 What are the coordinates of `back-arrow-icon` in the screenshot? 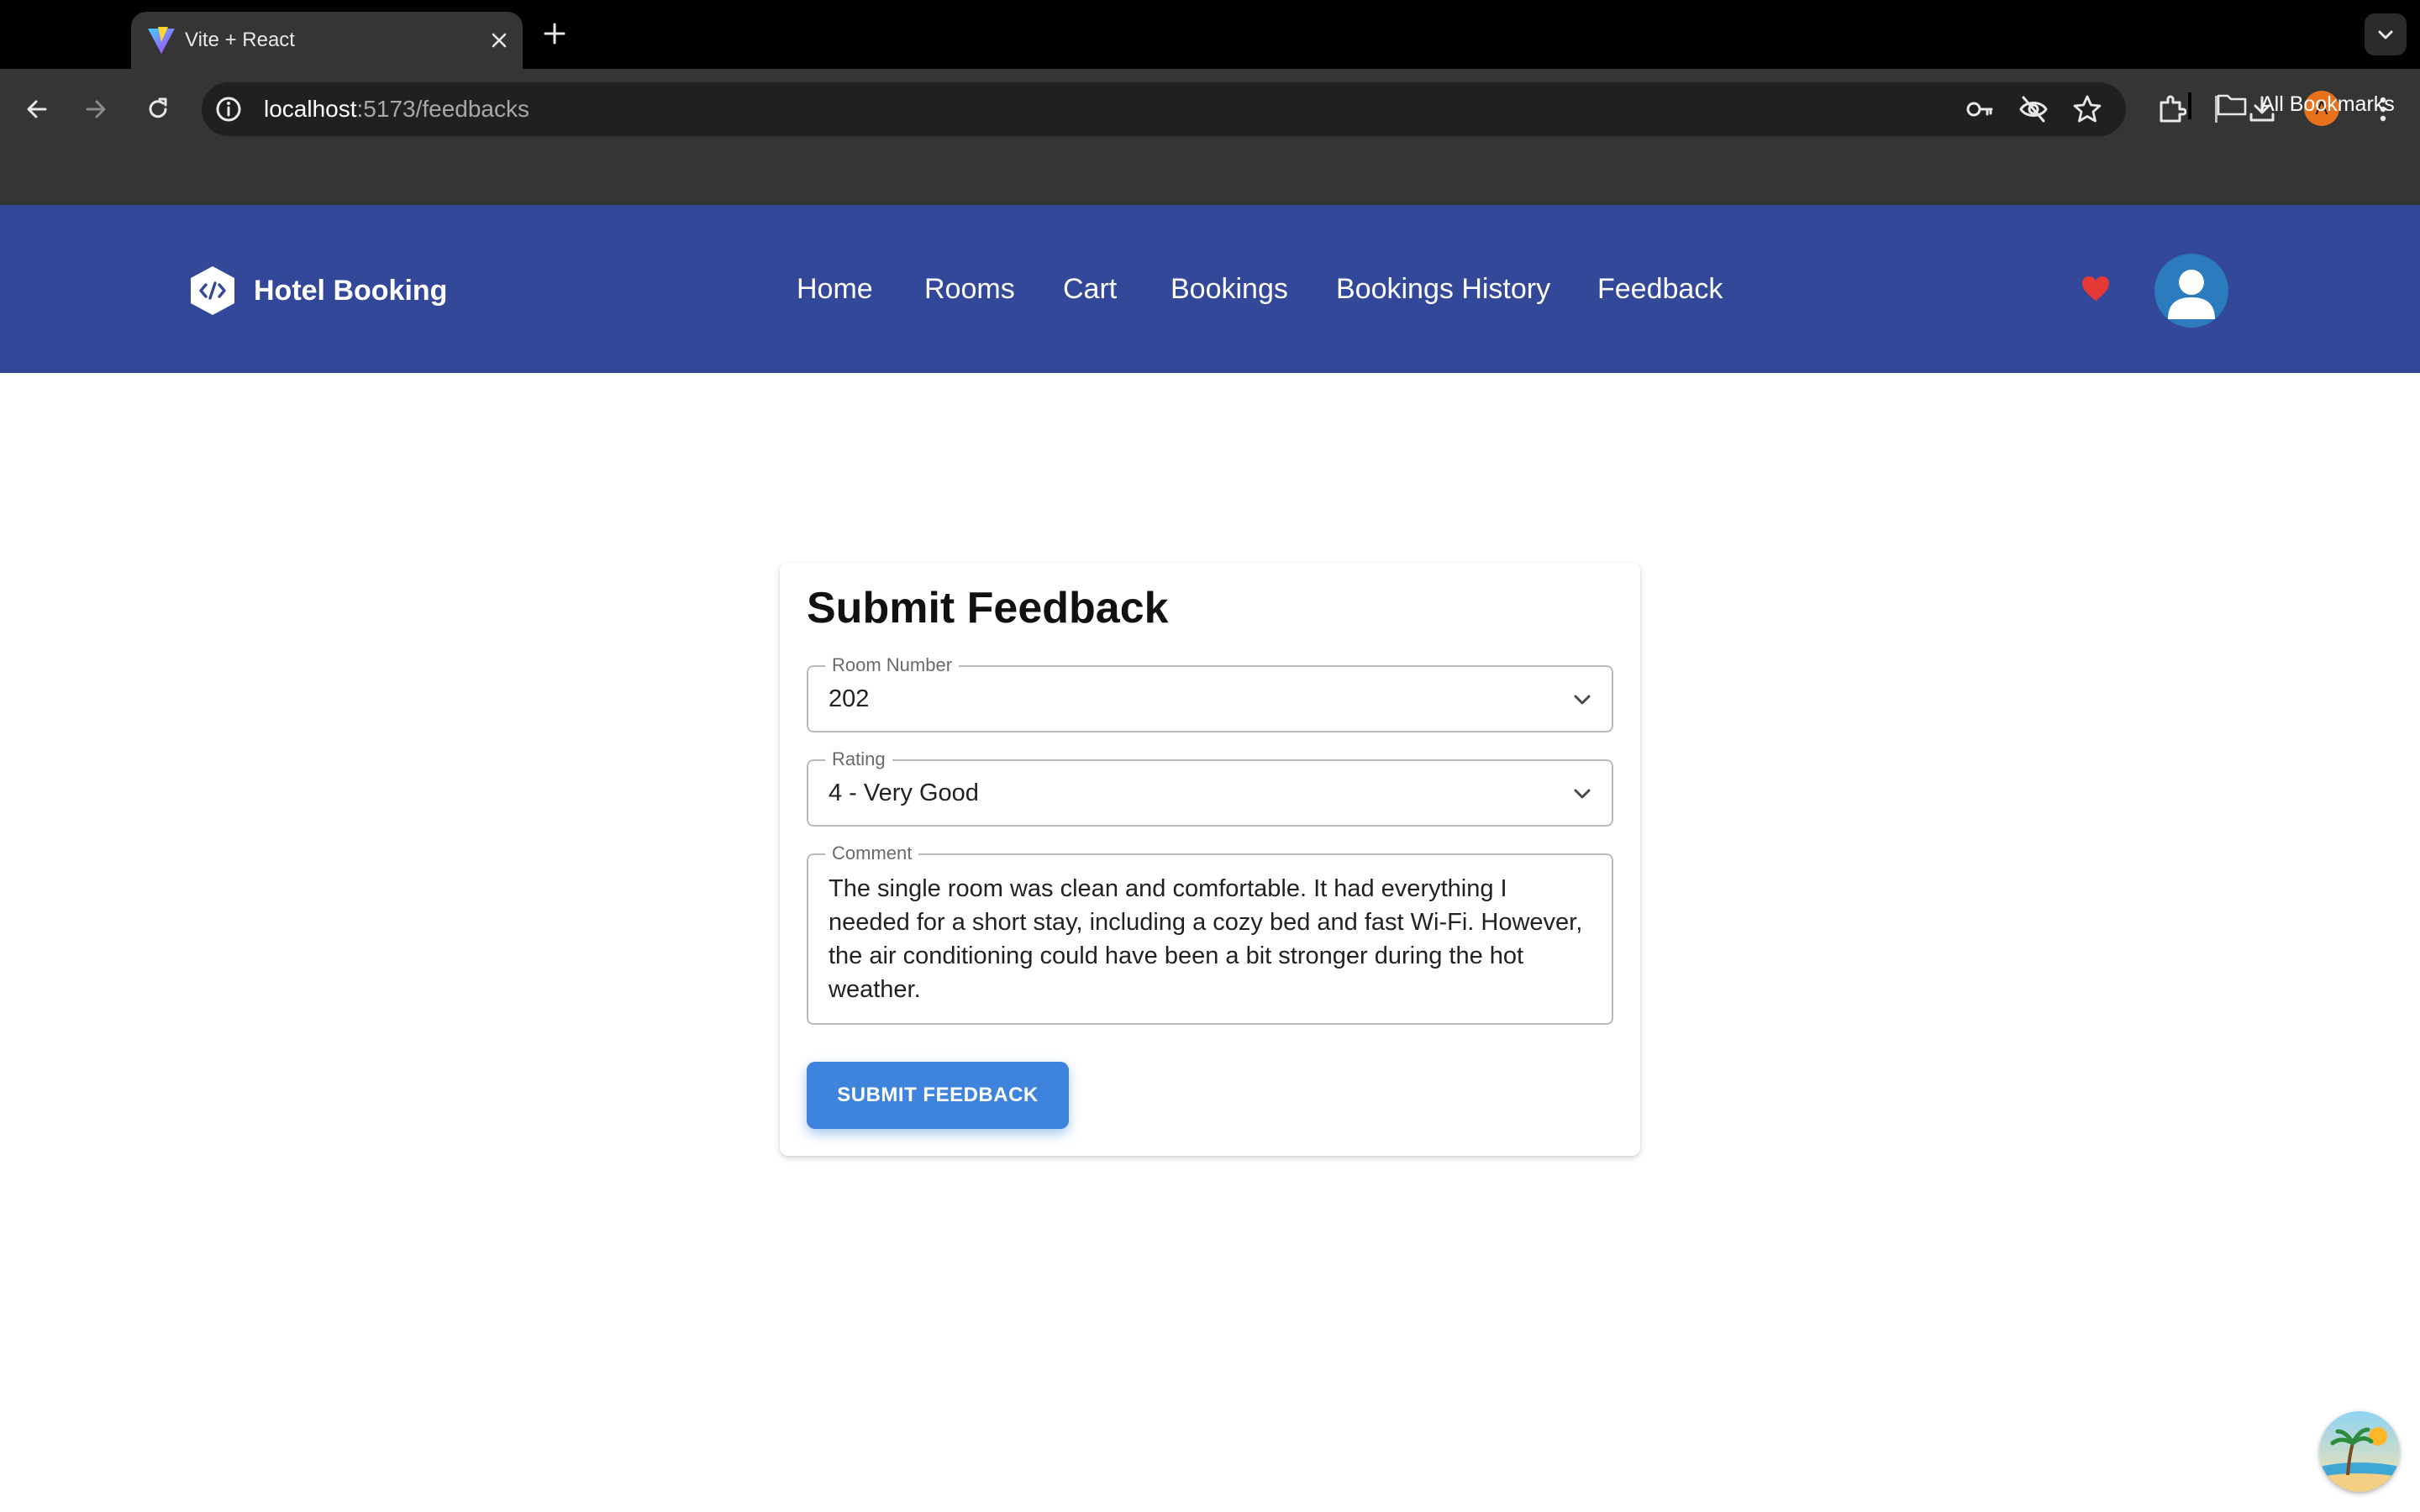 It's located at (37, 109).